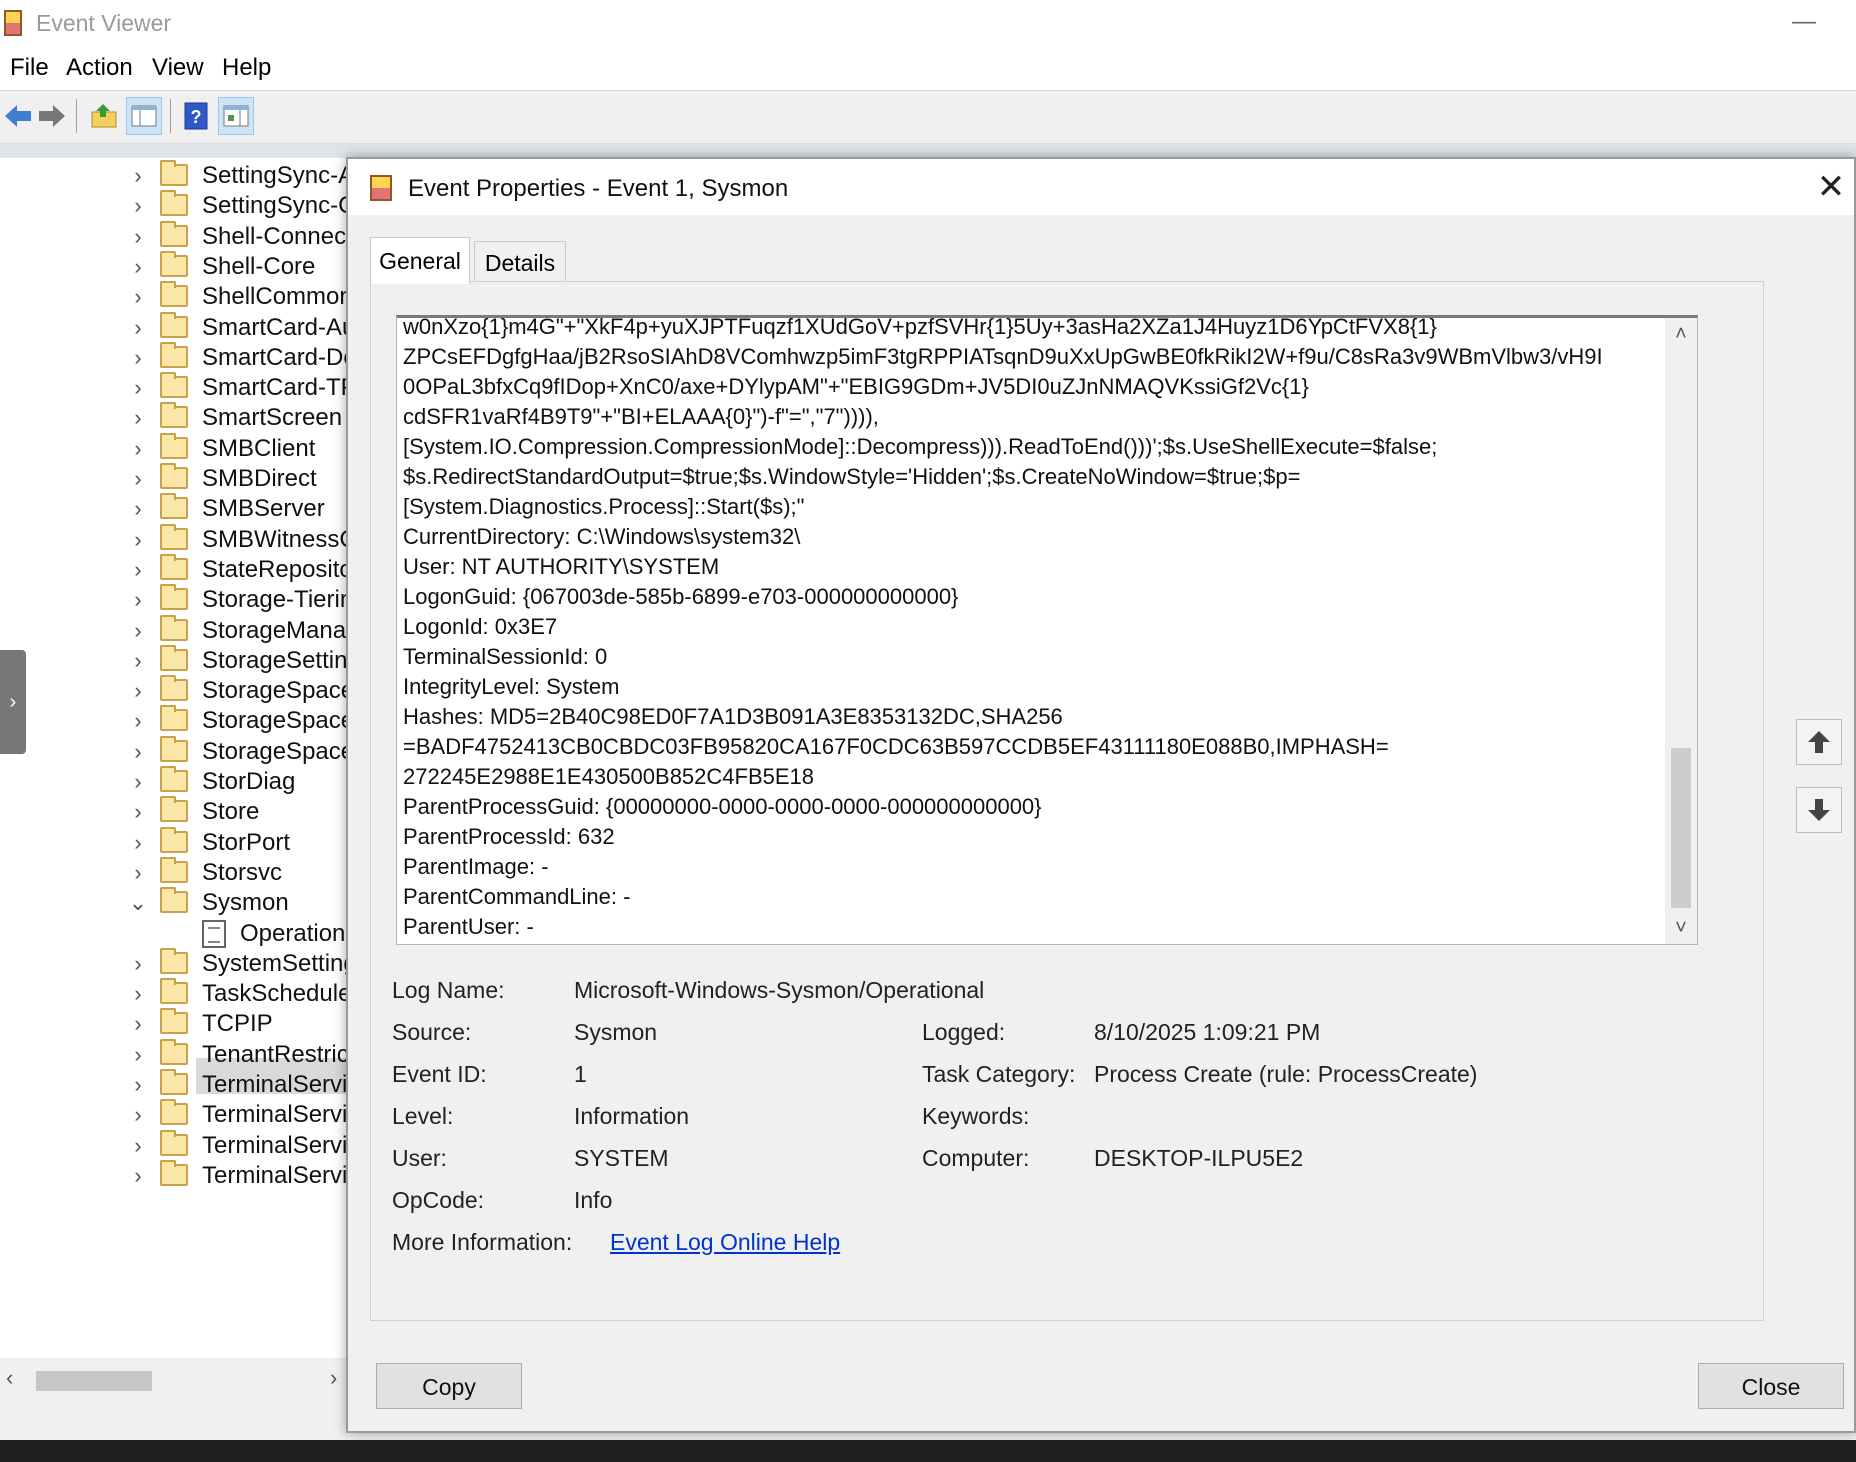 Image resolution: width=1856 pixels, height=1462 pixels. Describe the element at coordinates (277, 569) in the screenshot. I see `tree-item-label: StateReposito` at that location.